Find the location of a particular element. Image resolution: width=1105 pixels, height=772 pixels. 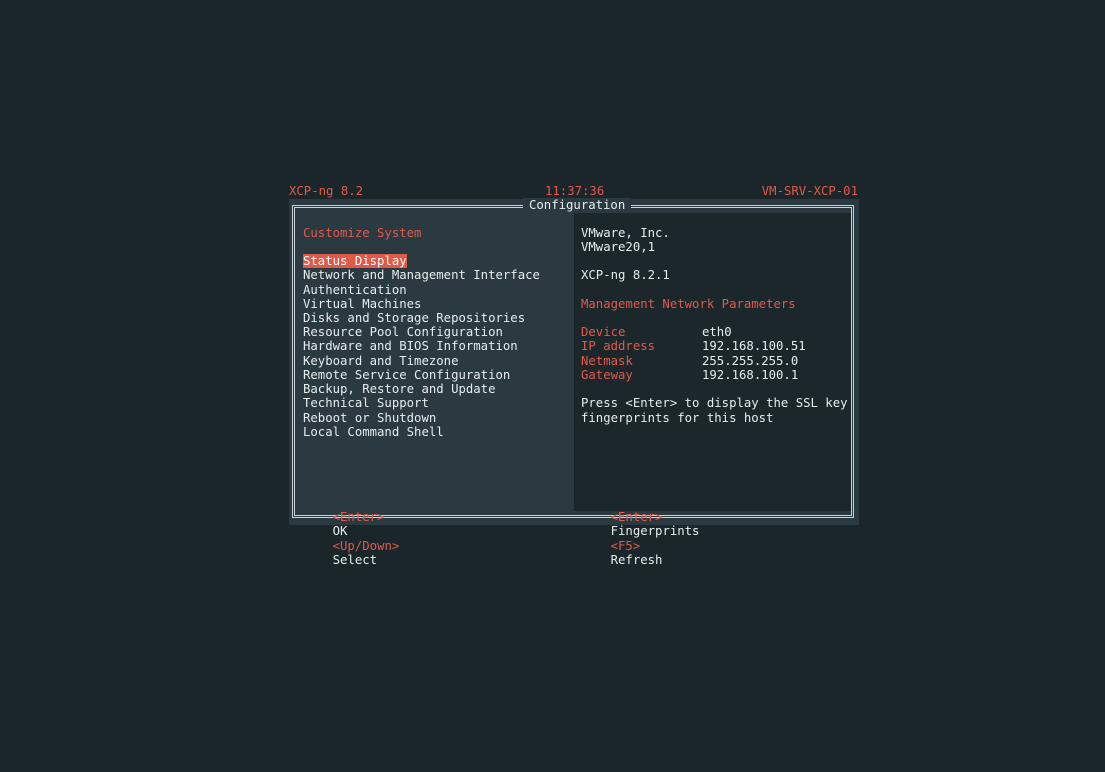

hint-key-up-down: <Up/Down> is located at coordinates (366, 545).